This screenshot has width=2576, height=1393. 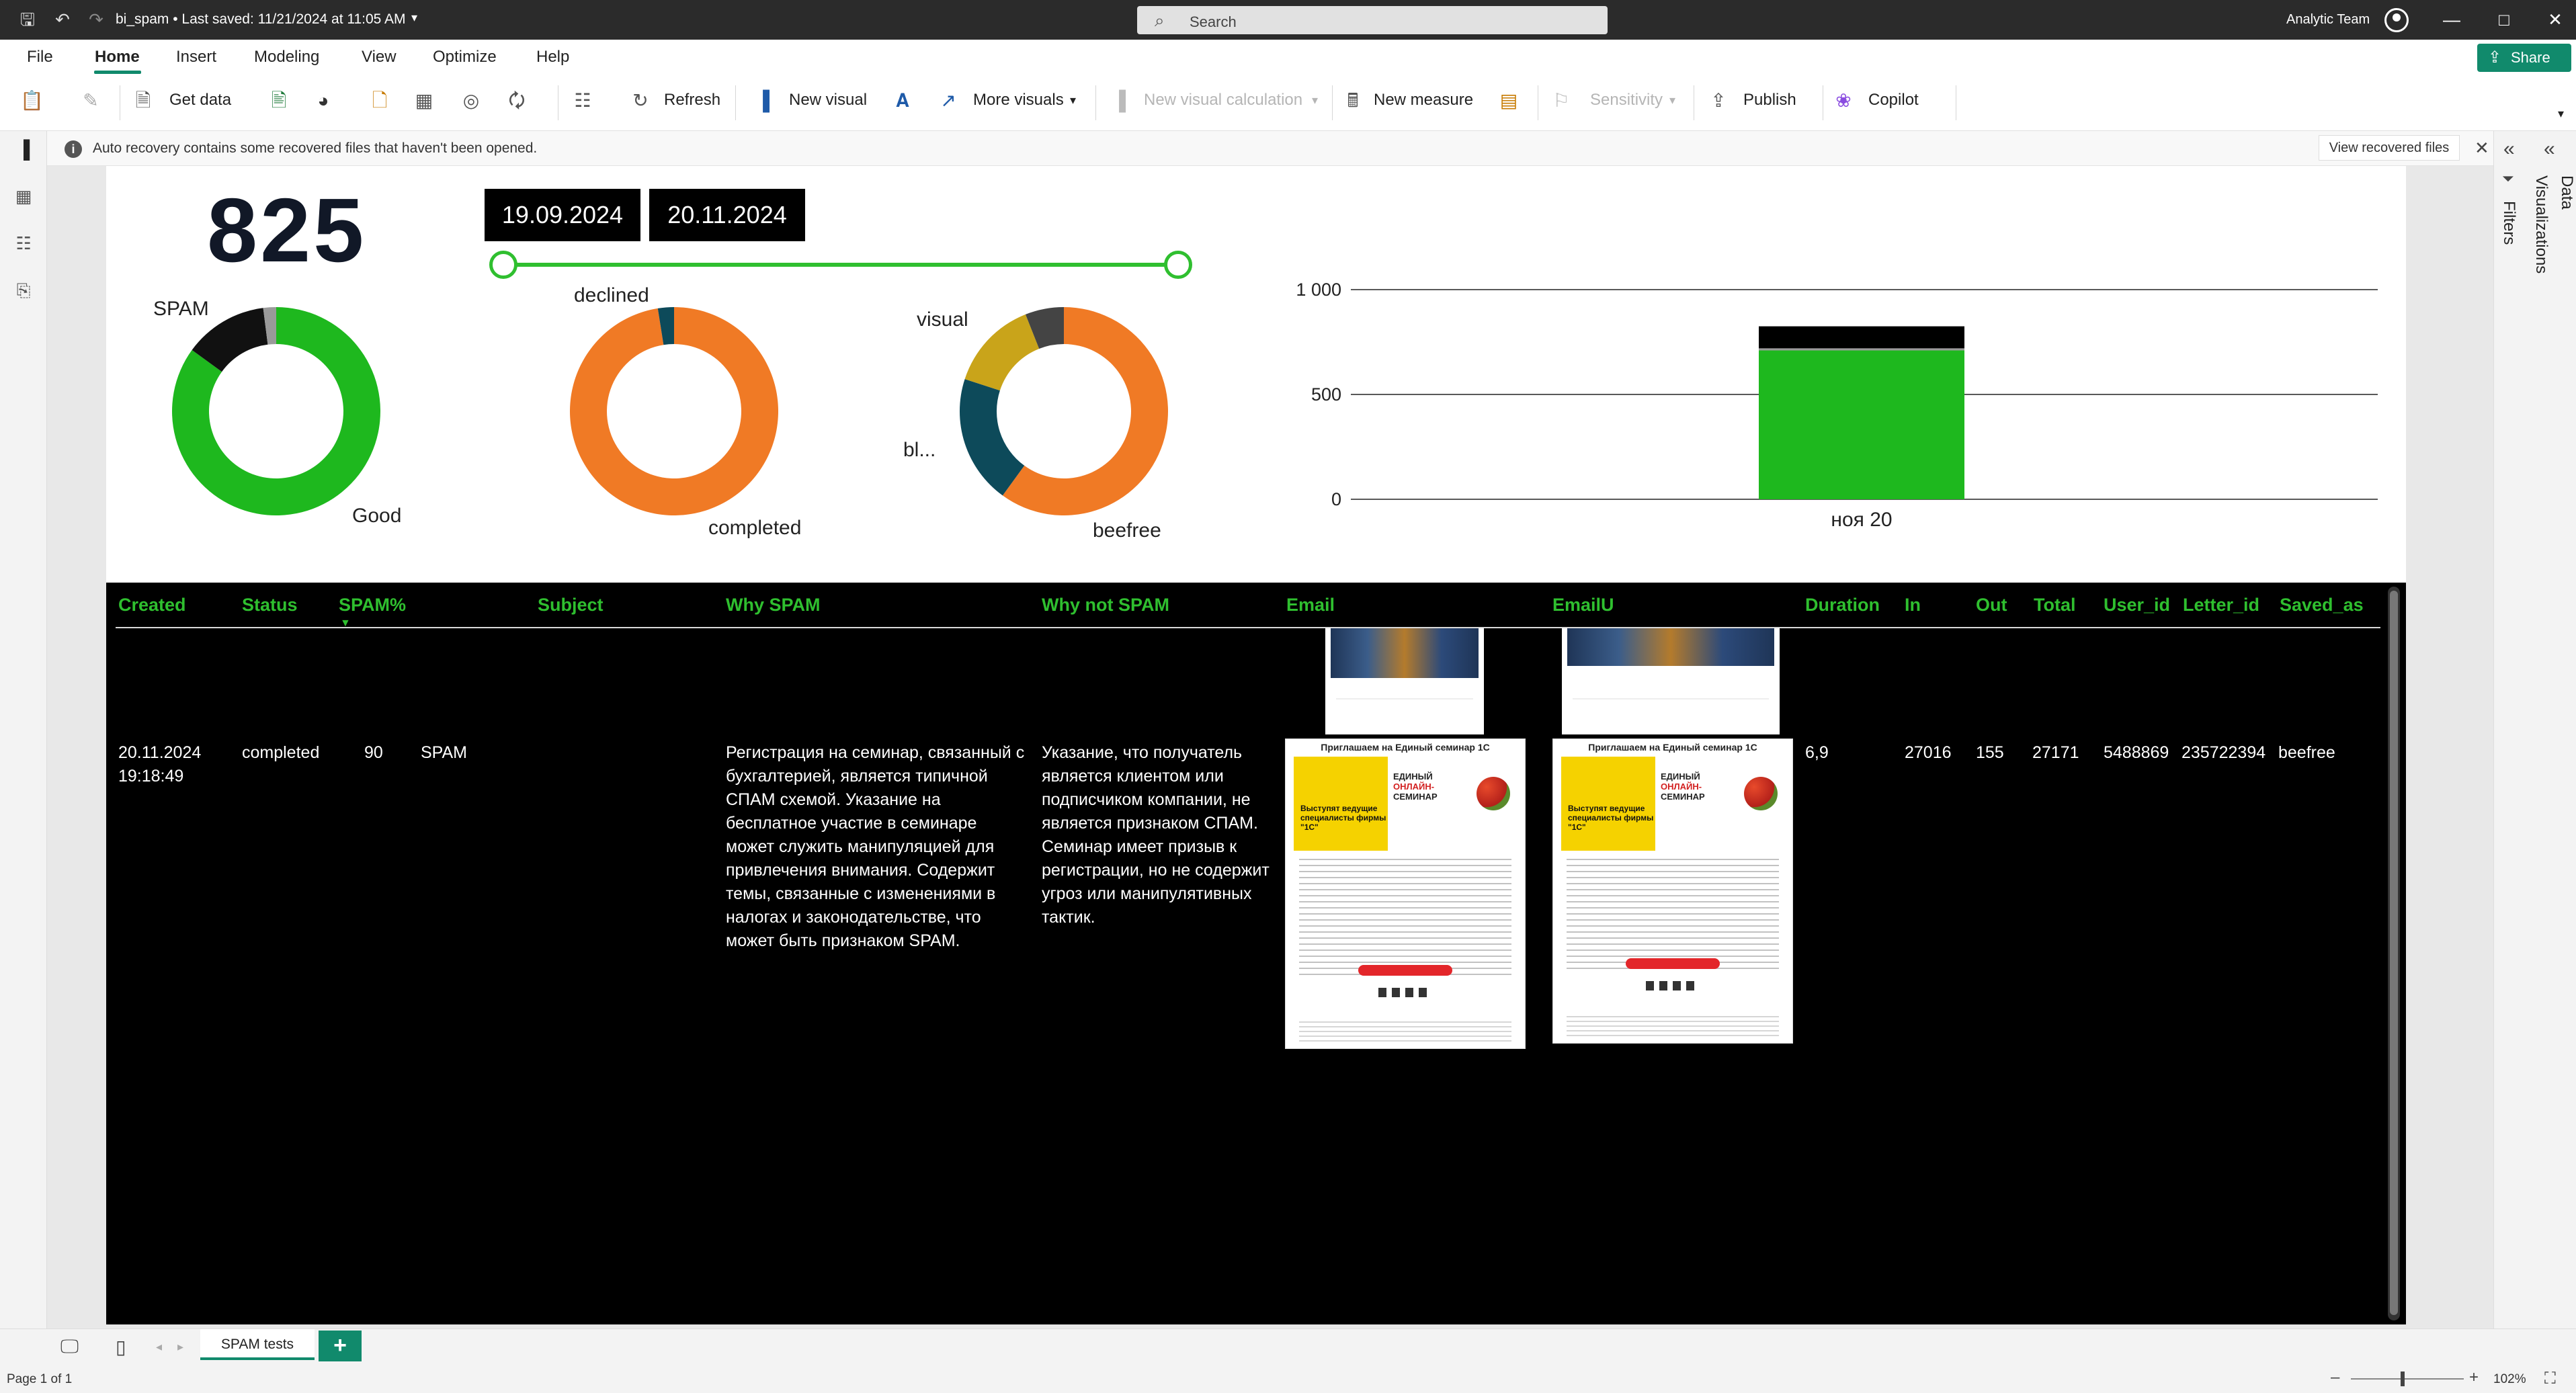 What do you see at coordinates (773, 605) in the screenshot?
I see `column-header-why-spam: Why SPAM` at bounding box center [773, 605].